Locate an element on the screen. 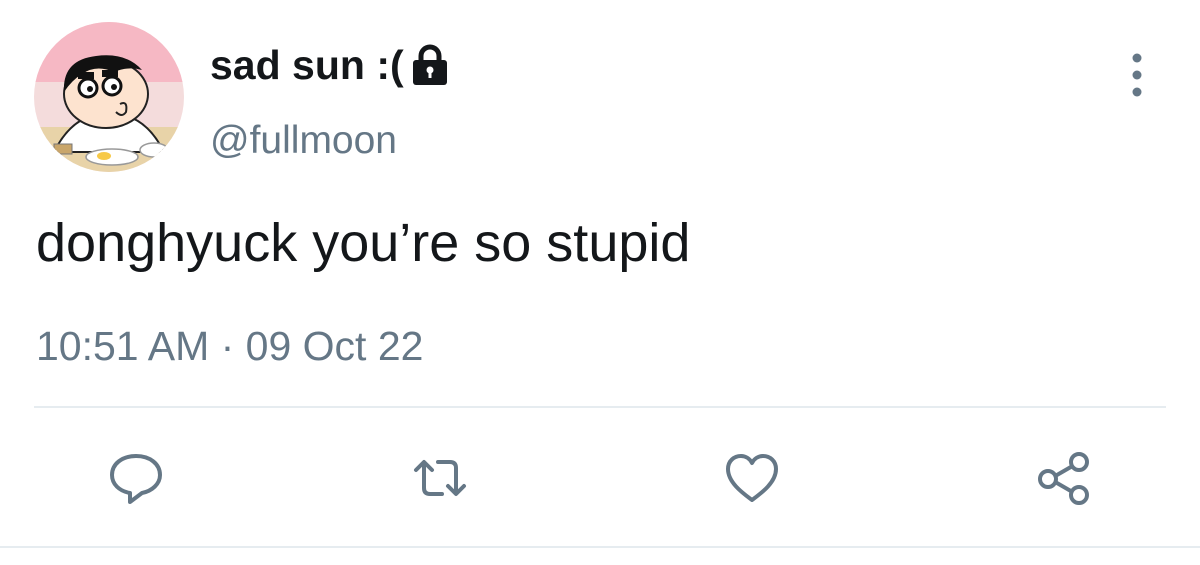 This screenshot has height=565, width=1200. reply-icon is located at coordinates (136, 479).